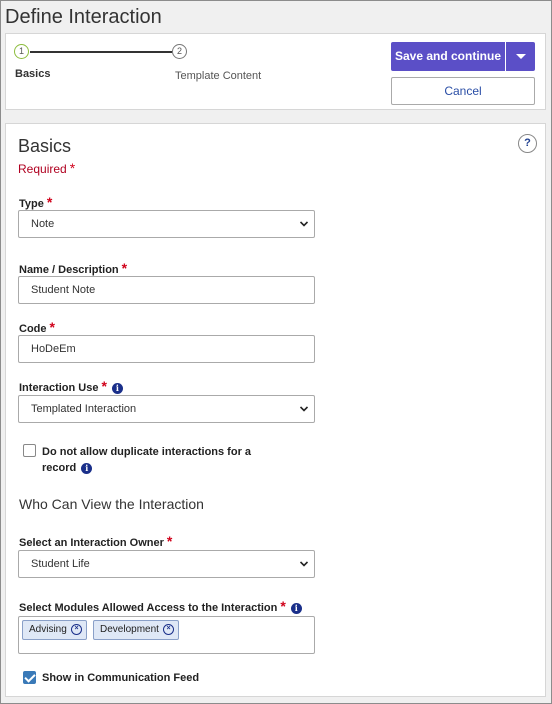 Image resolution: width=552 pixels, height=704 pixels. Describe the element at coordinates (33, 74) in the screenshot. I see `step-1-label: Basics` at that location.